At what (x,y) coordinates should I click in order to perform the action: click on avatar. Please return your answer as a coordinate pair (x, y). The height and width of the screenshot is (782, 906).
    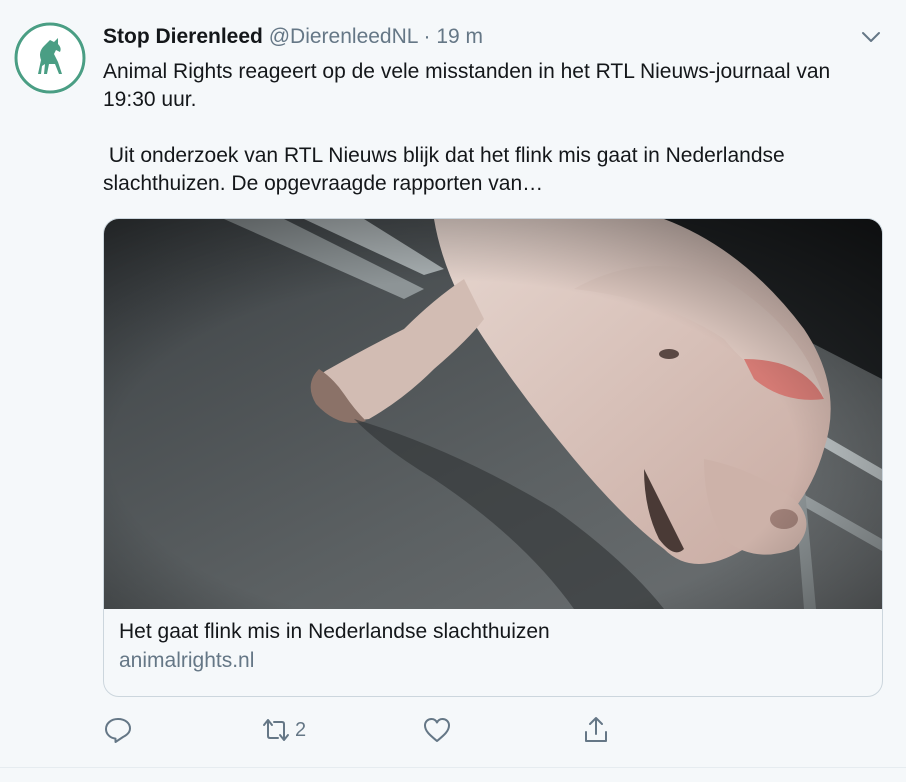
    Looking at the image, I should click on (50, 58).